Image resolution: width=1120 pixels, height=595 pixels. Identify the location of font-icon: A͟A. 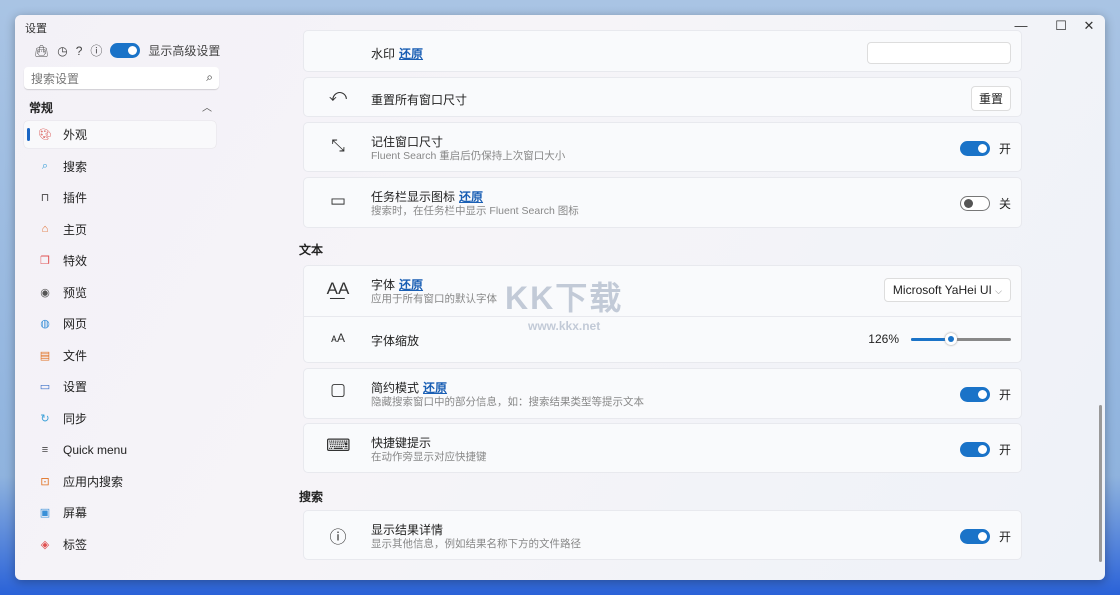
(338, 288).